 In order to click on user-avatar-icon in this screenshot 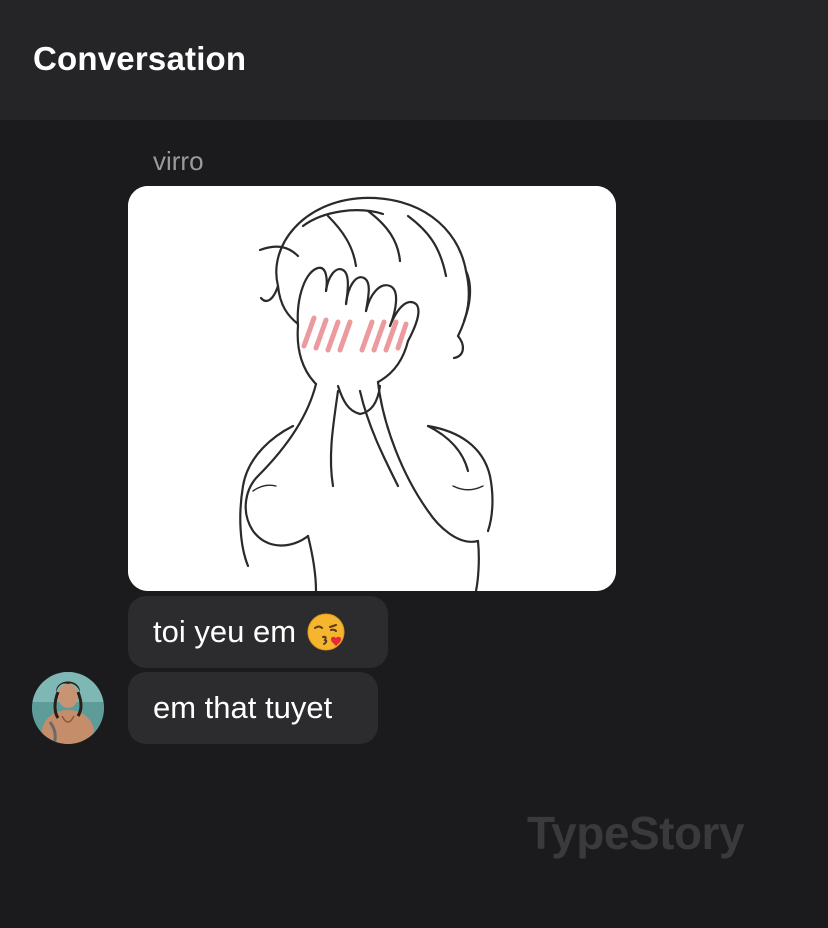, I will do `click(68, 708)`.